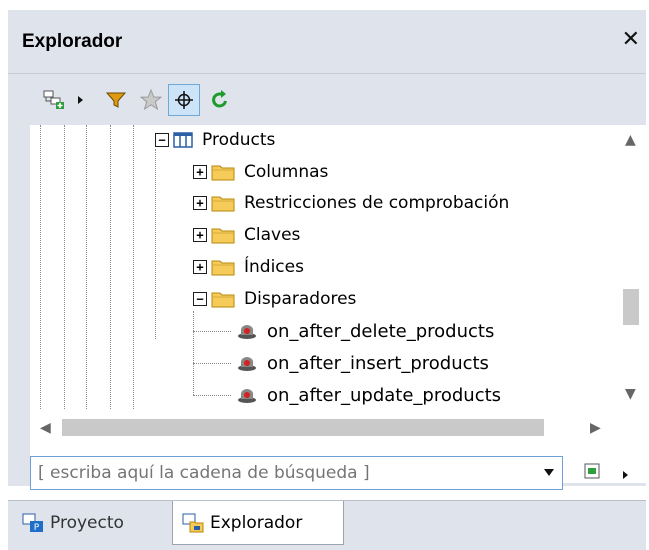  I want to click on search-input, so click(281, 473).